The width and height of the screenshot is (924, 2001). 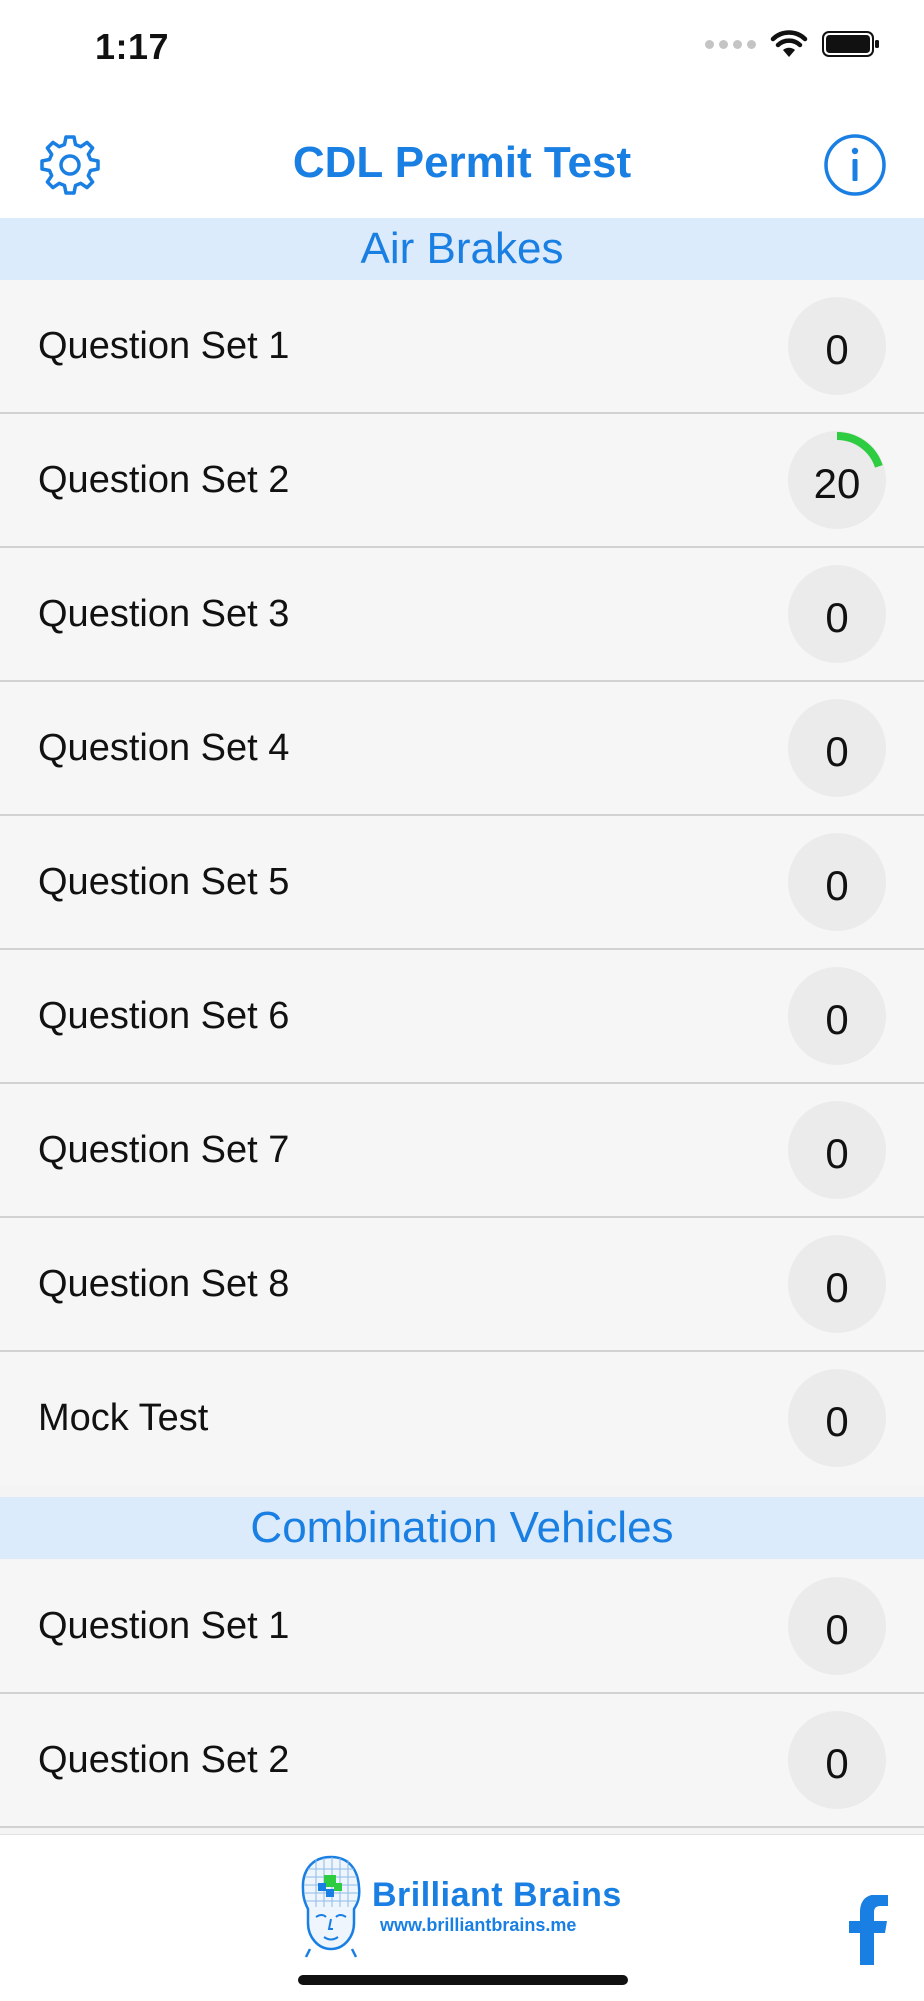 What do you see at coordinates (132, 46) in the screenshot?
I see `status-time: 1:17` at bounding box center [132, 46].